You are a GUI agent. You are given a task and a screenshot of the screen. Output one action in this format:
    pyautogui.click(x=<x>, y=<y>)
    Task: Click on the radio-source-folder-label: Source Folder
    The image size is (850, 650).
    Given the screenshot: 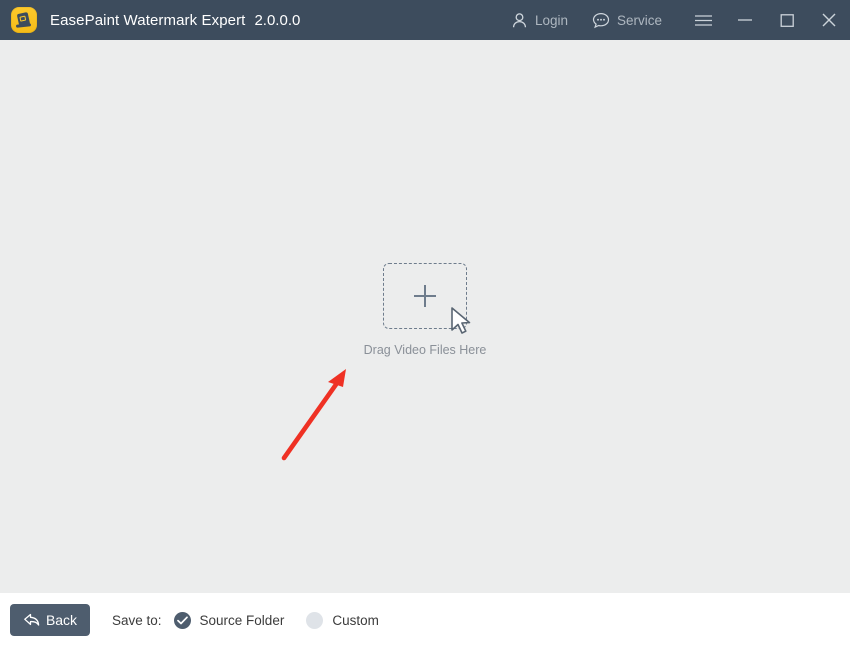 What is the action you would take?
    pyautogui.click(x=242, y=620)
    